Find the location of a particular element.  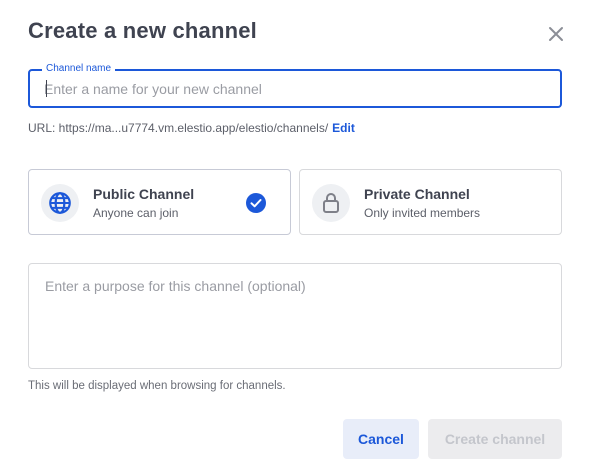

dialog-title: Create a new channel is located at coordinates (142, 30).